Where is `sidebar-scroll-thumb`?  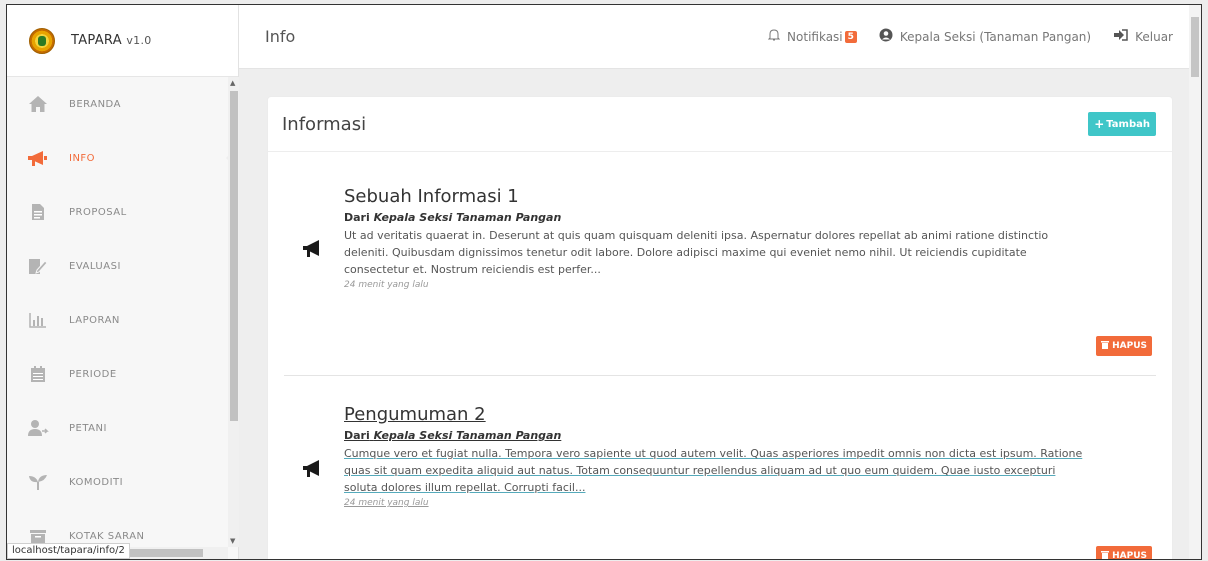 sidebar-scroll-thumb is located at coordinates (234, 256).